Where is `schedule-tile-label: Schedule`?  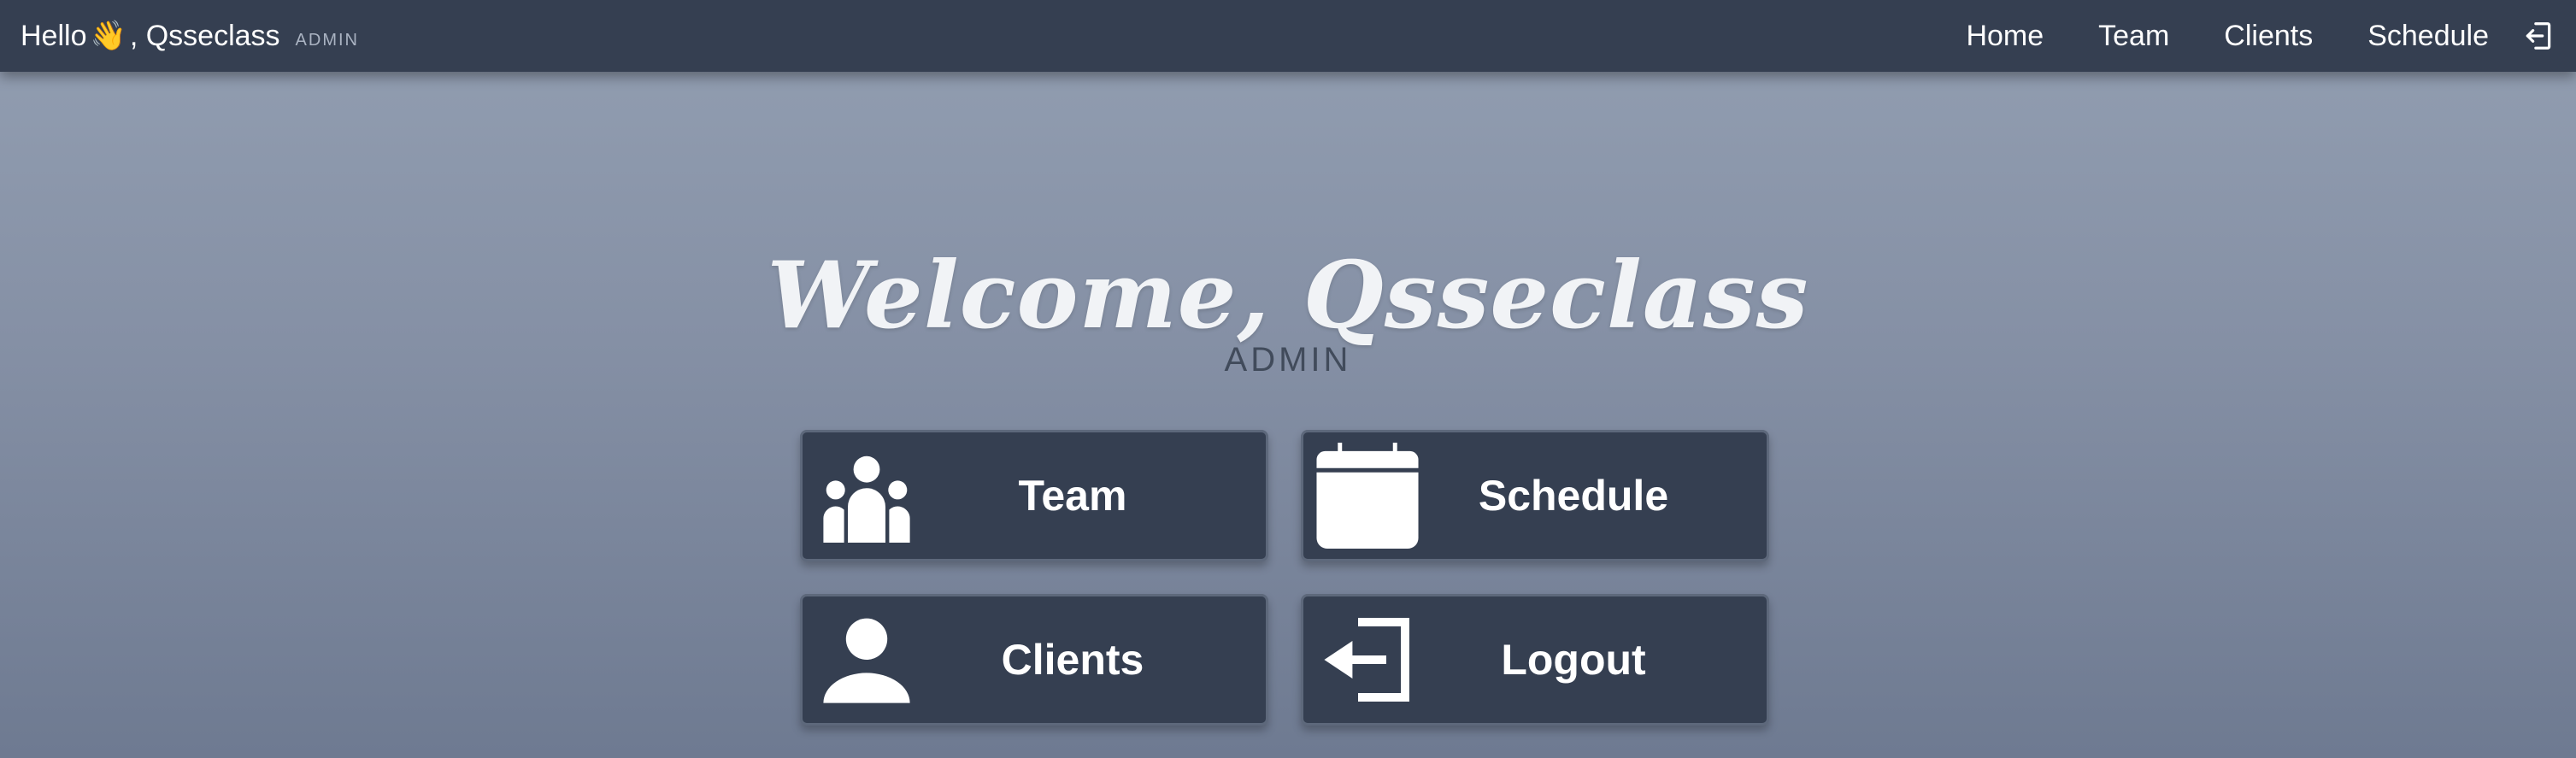 schedule-tile-label: Schedule is located at coordinates (1573, 496).